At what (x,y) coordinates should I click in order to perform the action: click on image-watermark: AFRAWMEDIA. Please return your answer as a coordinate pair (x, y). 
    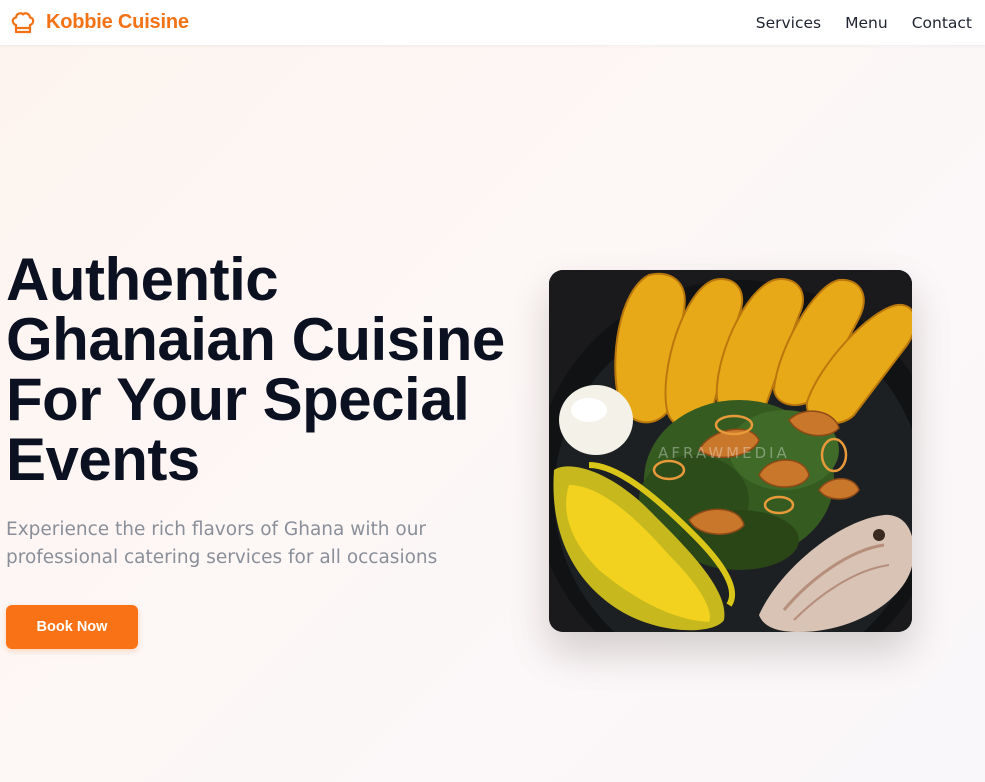
    Looking at the image, I should click on (724, 453).